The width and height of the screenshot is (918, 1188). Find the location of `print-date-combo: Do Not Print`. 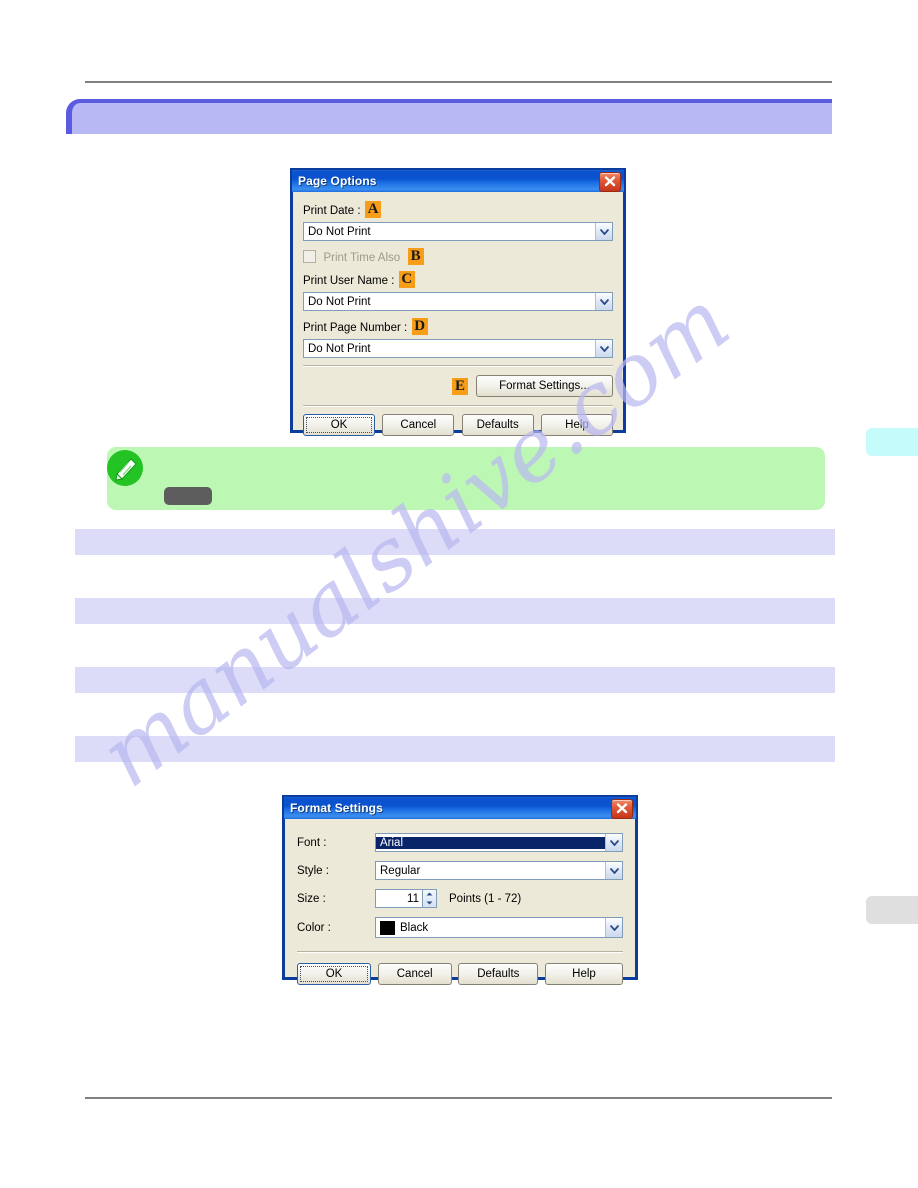

print-date-combo: Do Not Print is located at coordinates (458, 231).